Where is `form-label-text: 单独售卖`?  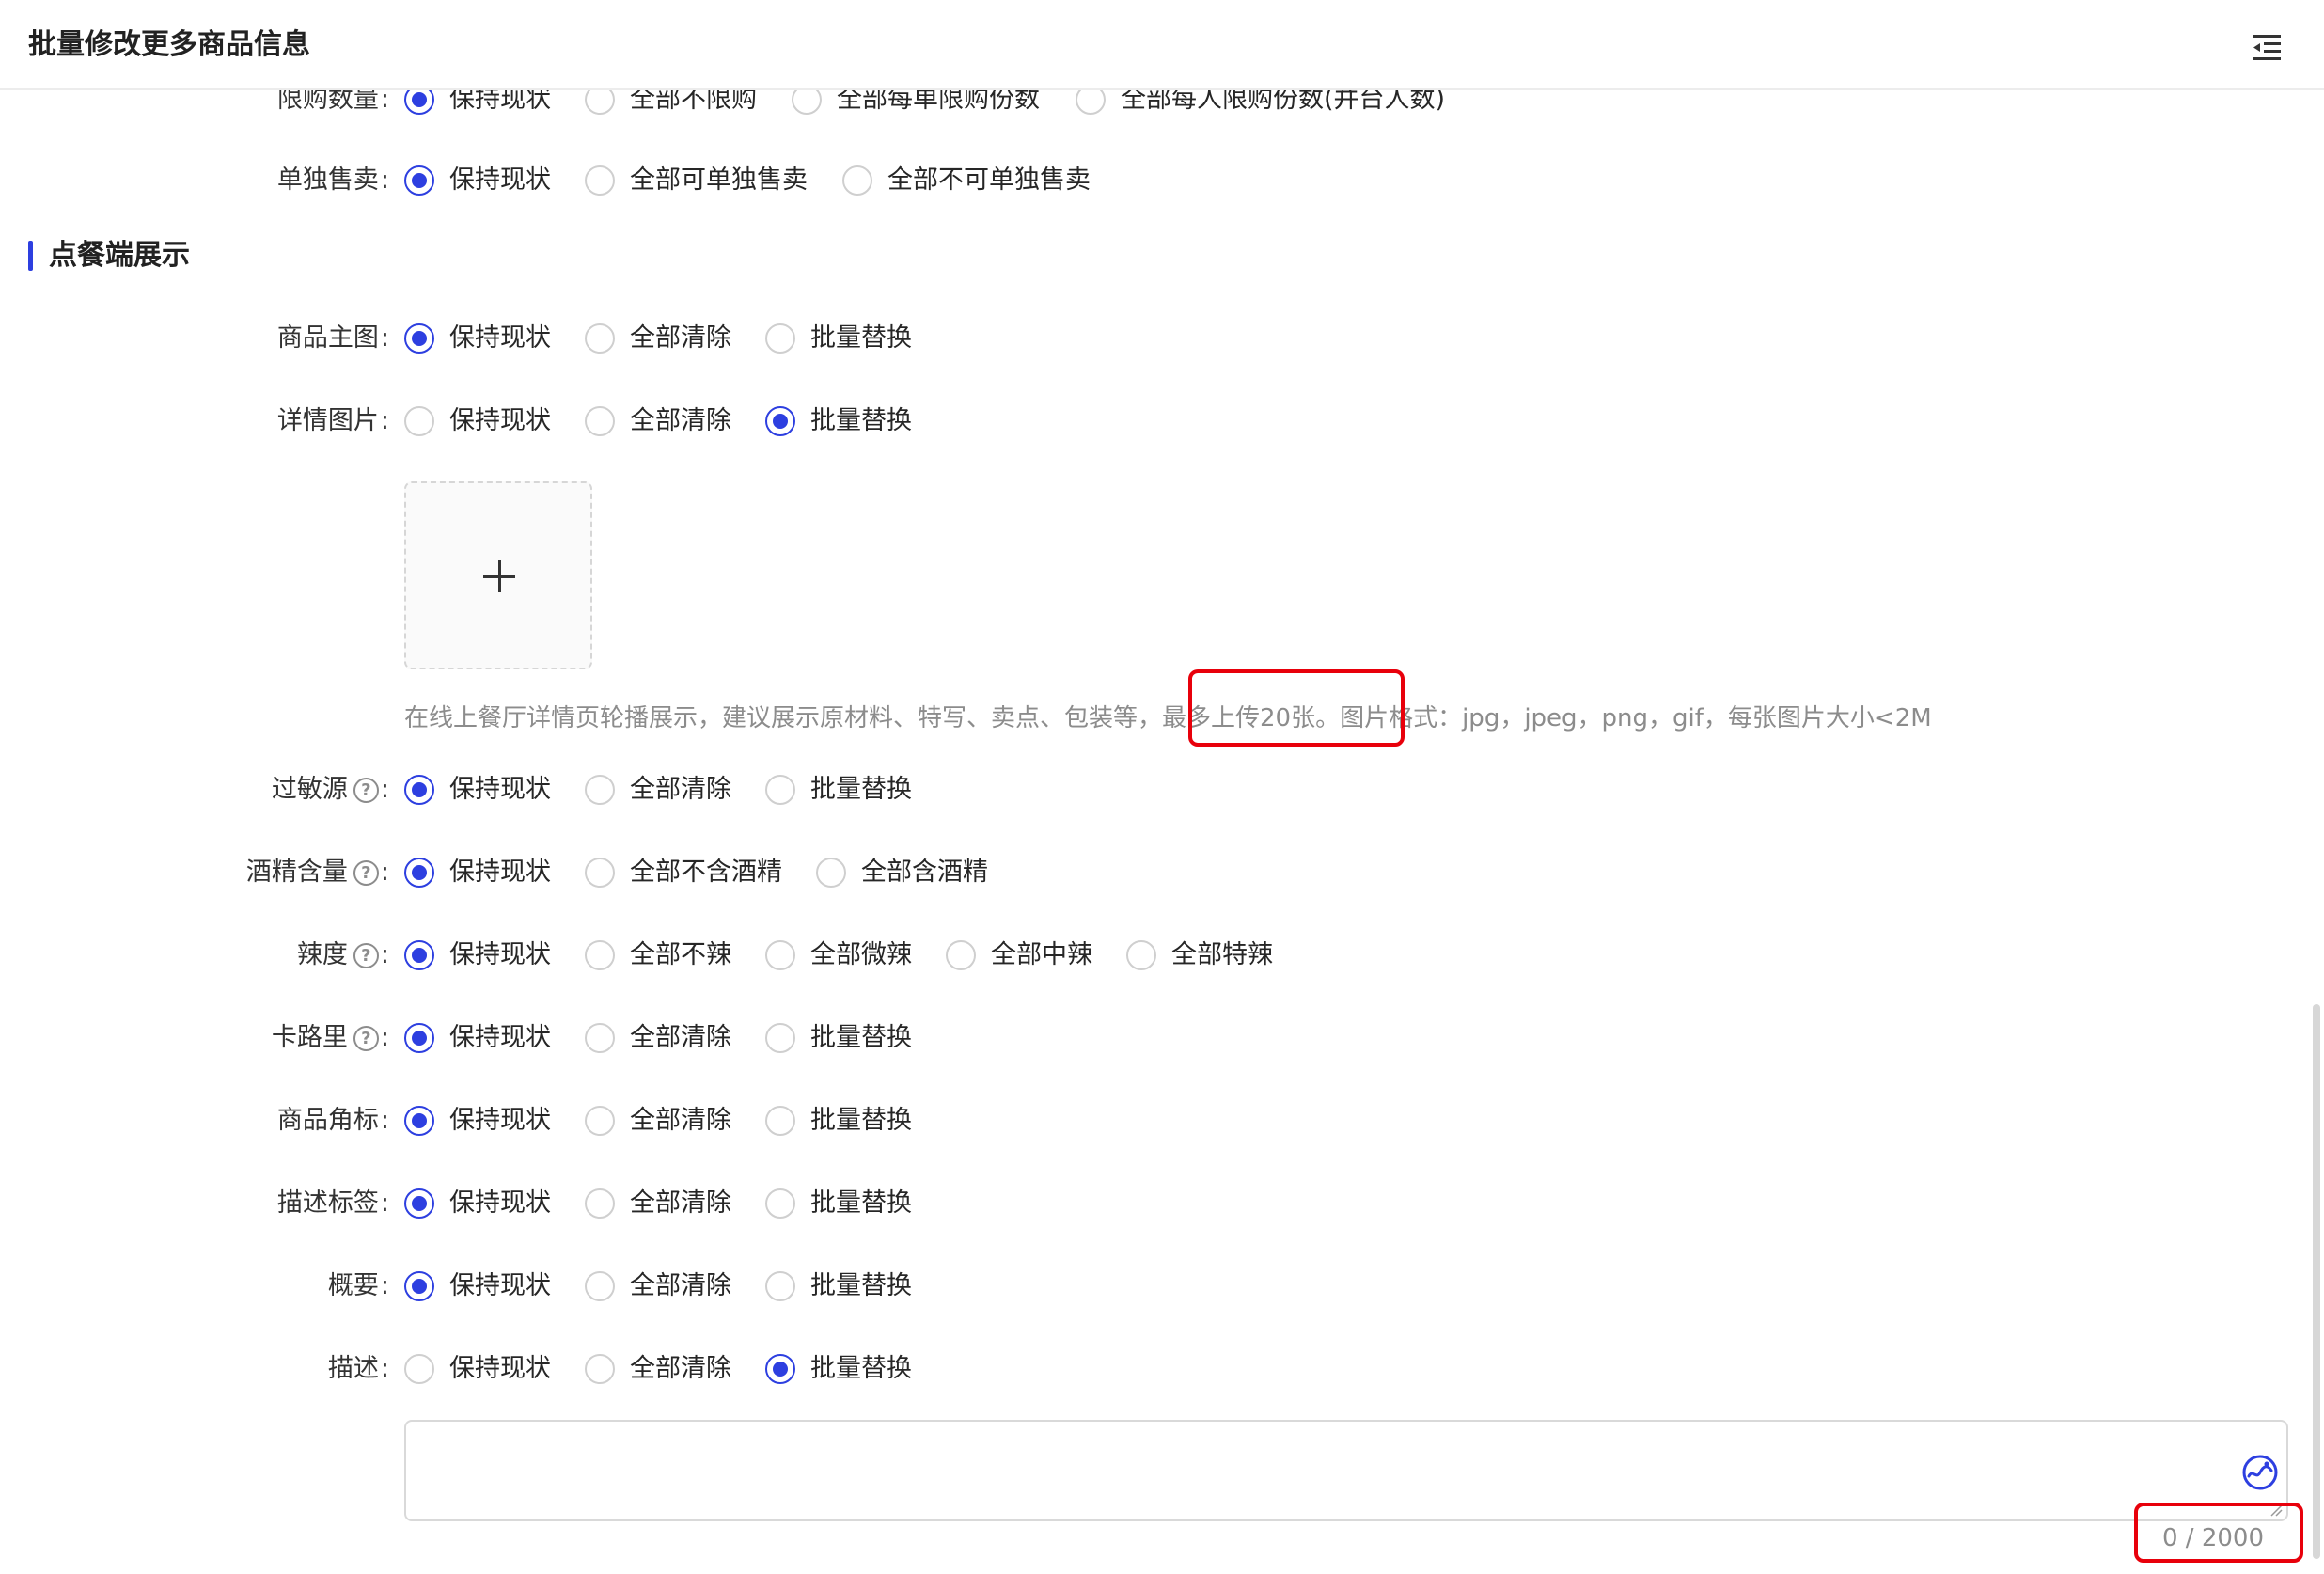 form-label-text: 单独售卖 is located at coordinates (327, 180).